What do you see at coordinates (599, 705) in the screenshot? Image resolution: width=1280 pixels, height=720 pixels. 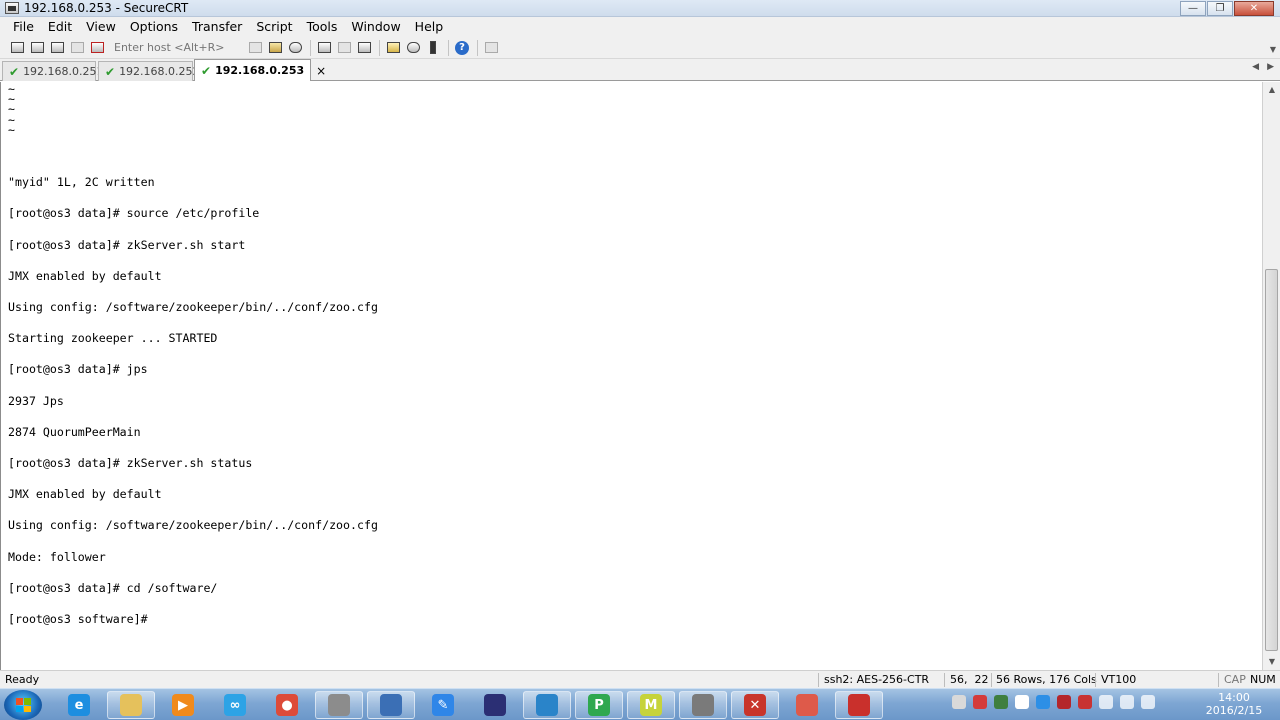 I see `taskbar-pycharm: P` at bounding box center [599, 705].